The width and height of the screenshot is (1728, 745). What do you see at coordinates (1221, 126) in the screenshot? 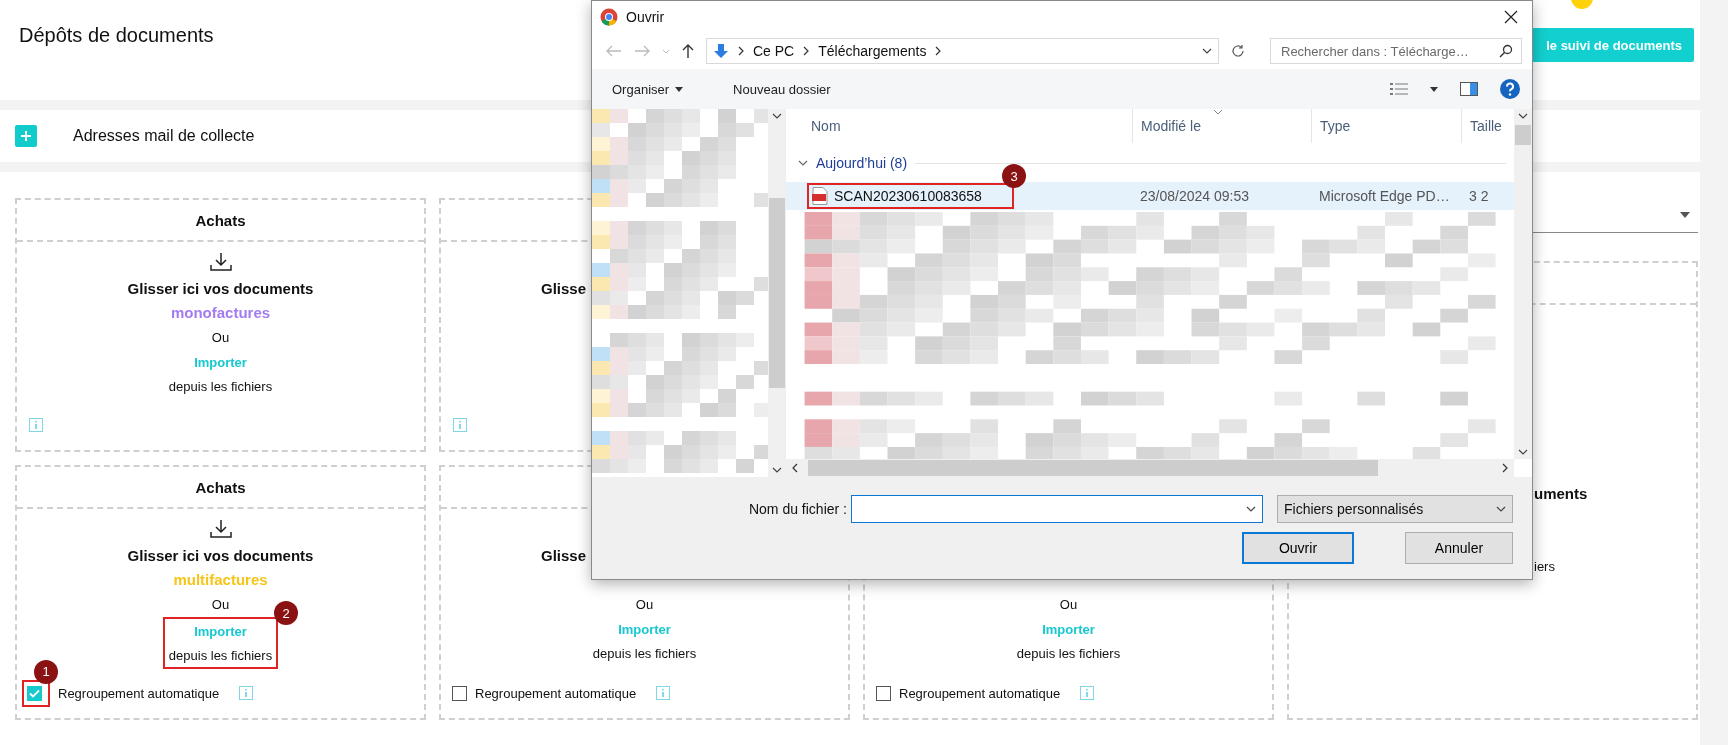
I see `column-header: Modifié le` at bounding box center [1221, 126].